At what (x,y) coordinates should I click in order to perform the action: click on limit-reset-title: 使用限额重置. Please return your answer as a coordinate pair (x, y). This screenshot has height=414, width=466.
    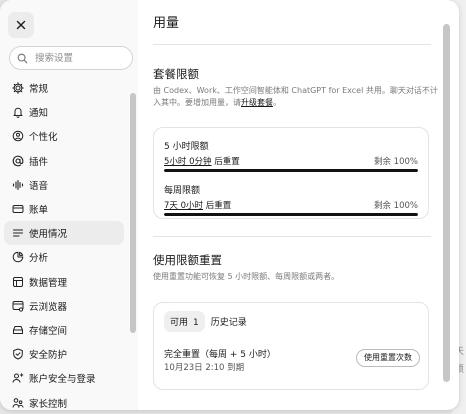
    Looking at the image, I should click on (187, 260).